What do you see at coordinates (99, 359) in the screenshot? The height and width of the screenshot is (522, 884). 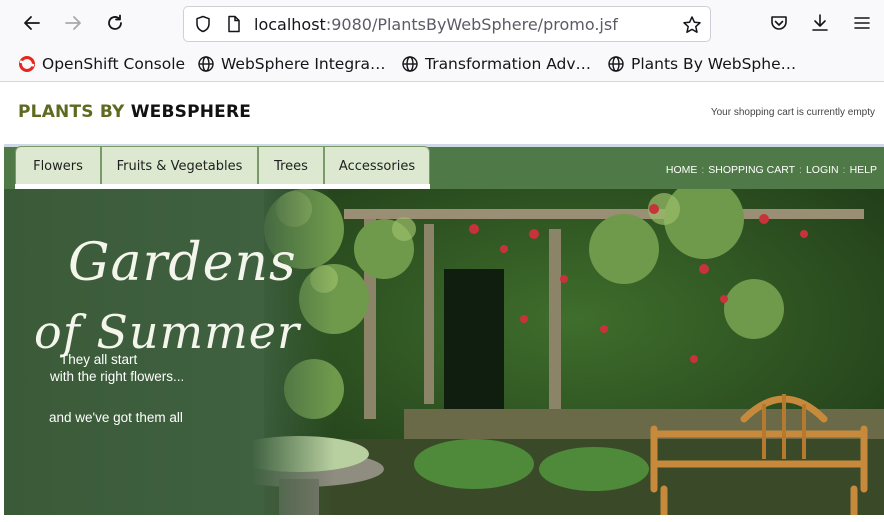 I see `banner-tagline-1: They all start` at bounding box center [99, 359].